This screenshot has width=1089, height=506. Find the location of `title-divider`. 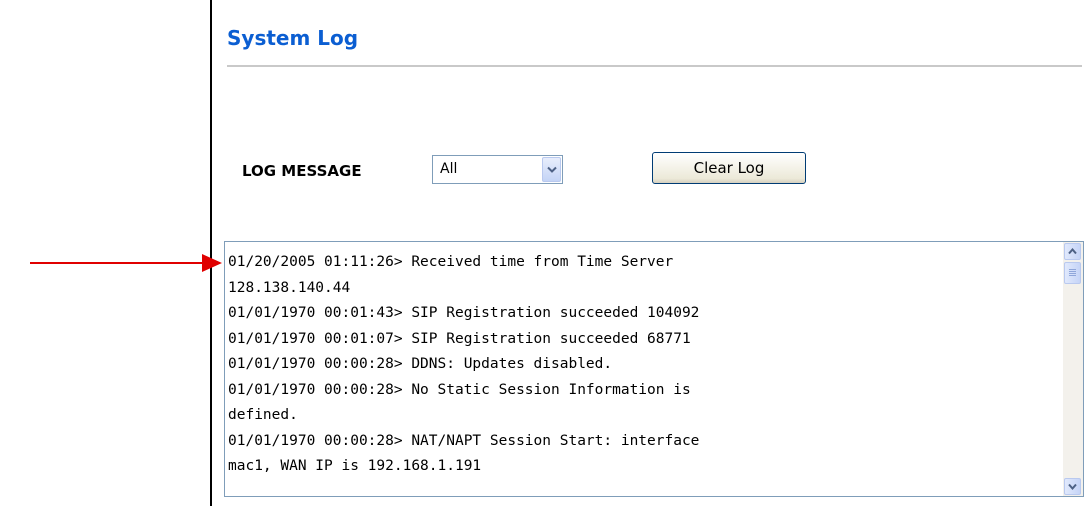

title-divider is located at coordinates (654, 66).